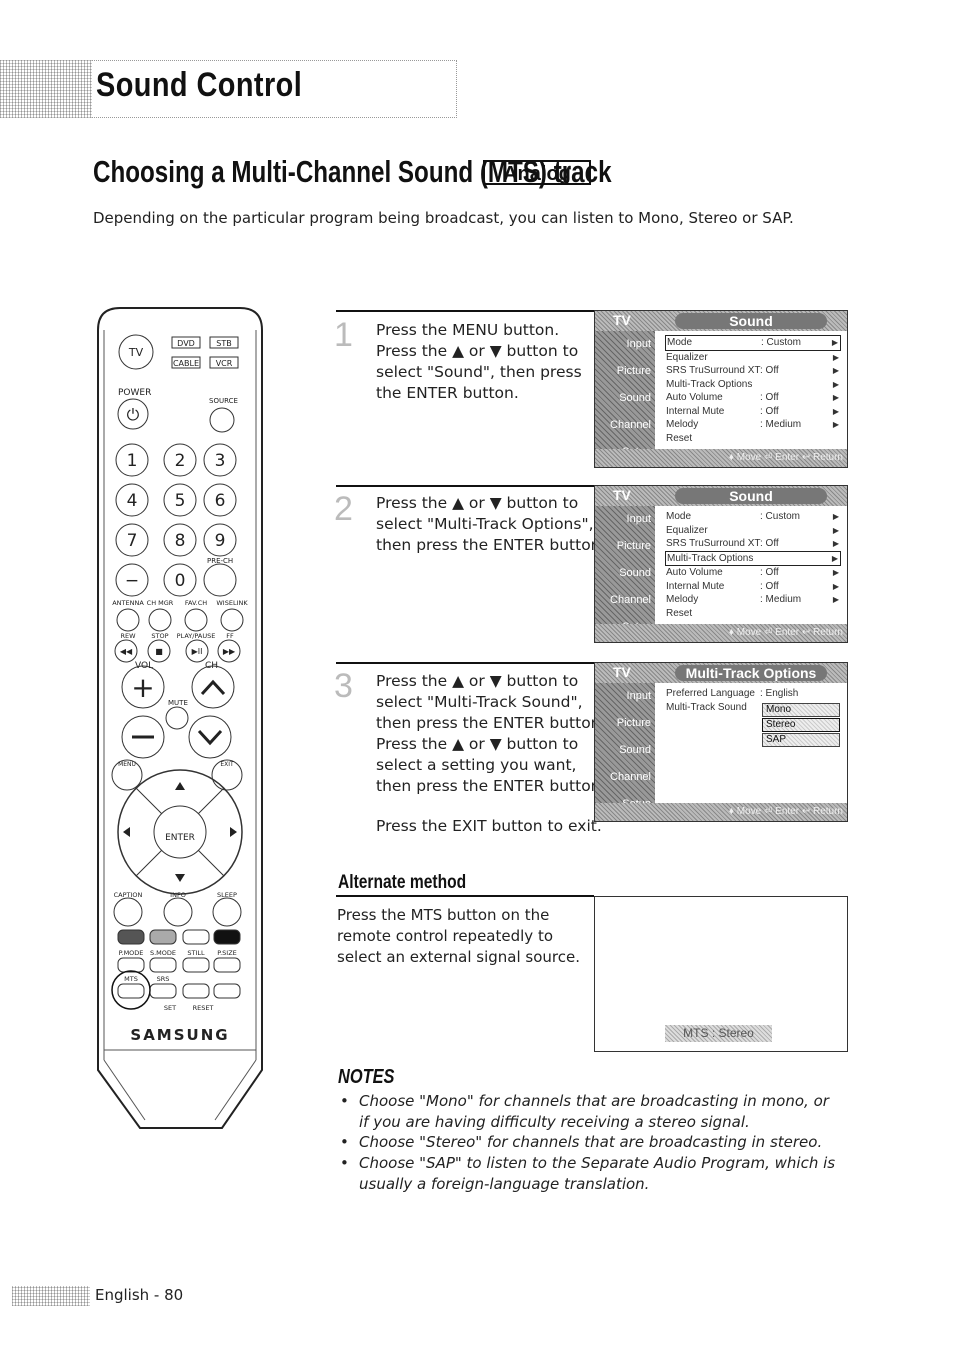 This screenshot has width=954, height=1352. What do you see at coordinates (127, 764) in the screenshot?
I see `svg-text: MENU` at bounding box center [127, 764].